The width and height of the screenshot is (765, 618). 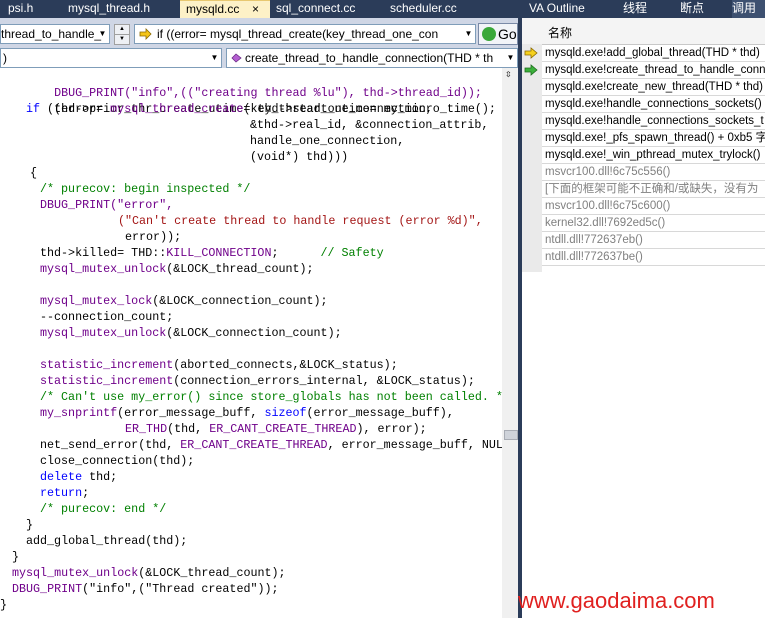 I want to click on code-token: ER_CANT_CREATE_THREAD, so click(x=254, y=445).